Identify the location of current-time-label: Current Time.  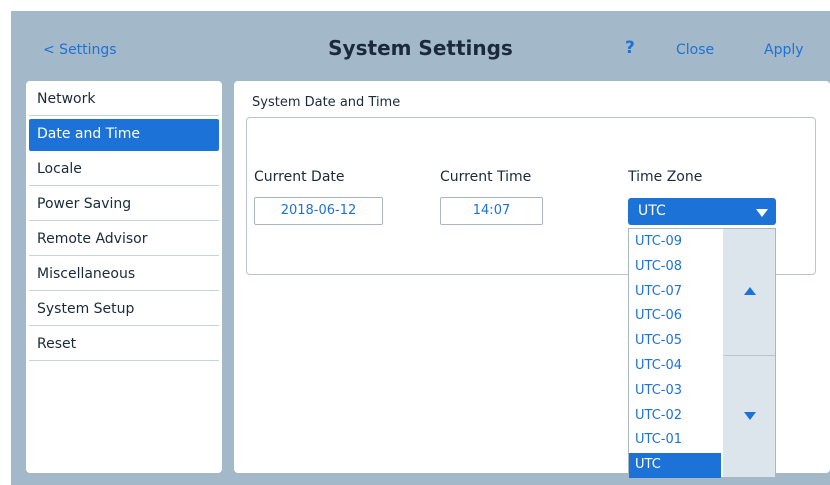
(486, 177).